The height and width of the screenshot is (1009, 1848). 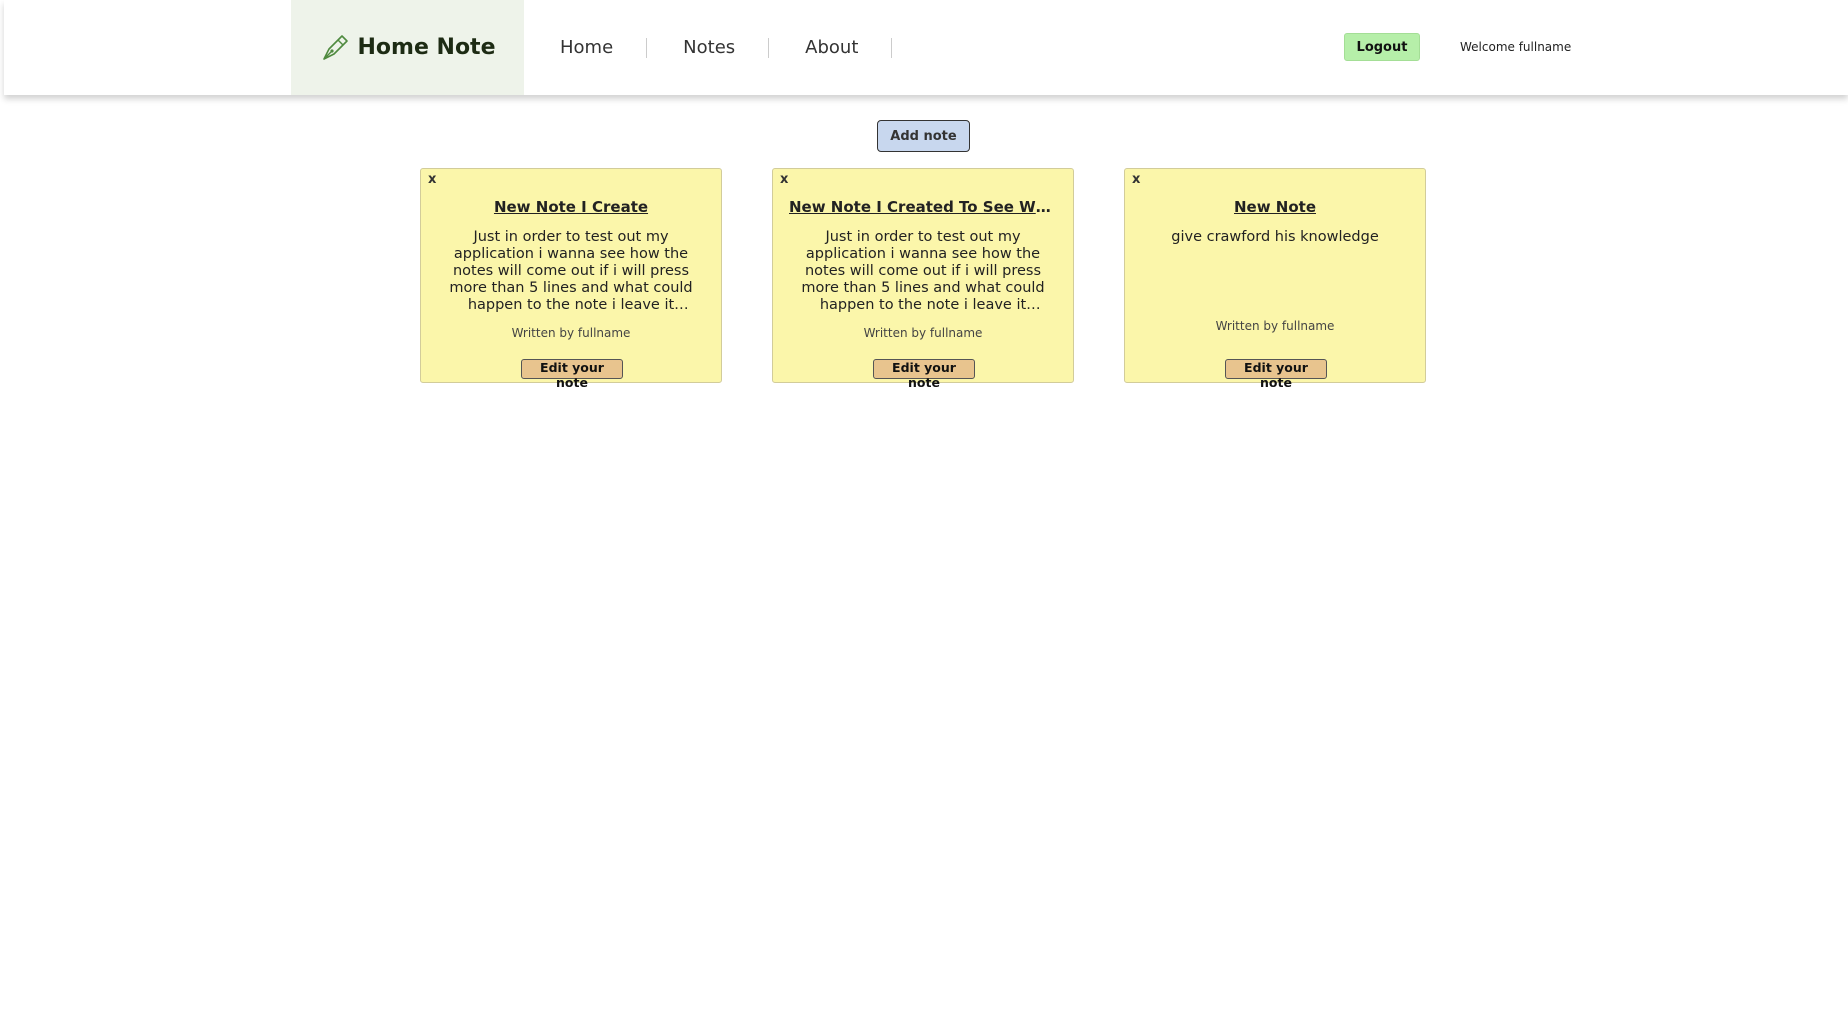 I want to click on main-nav: Home Notes About, so click(x=708, y=47).